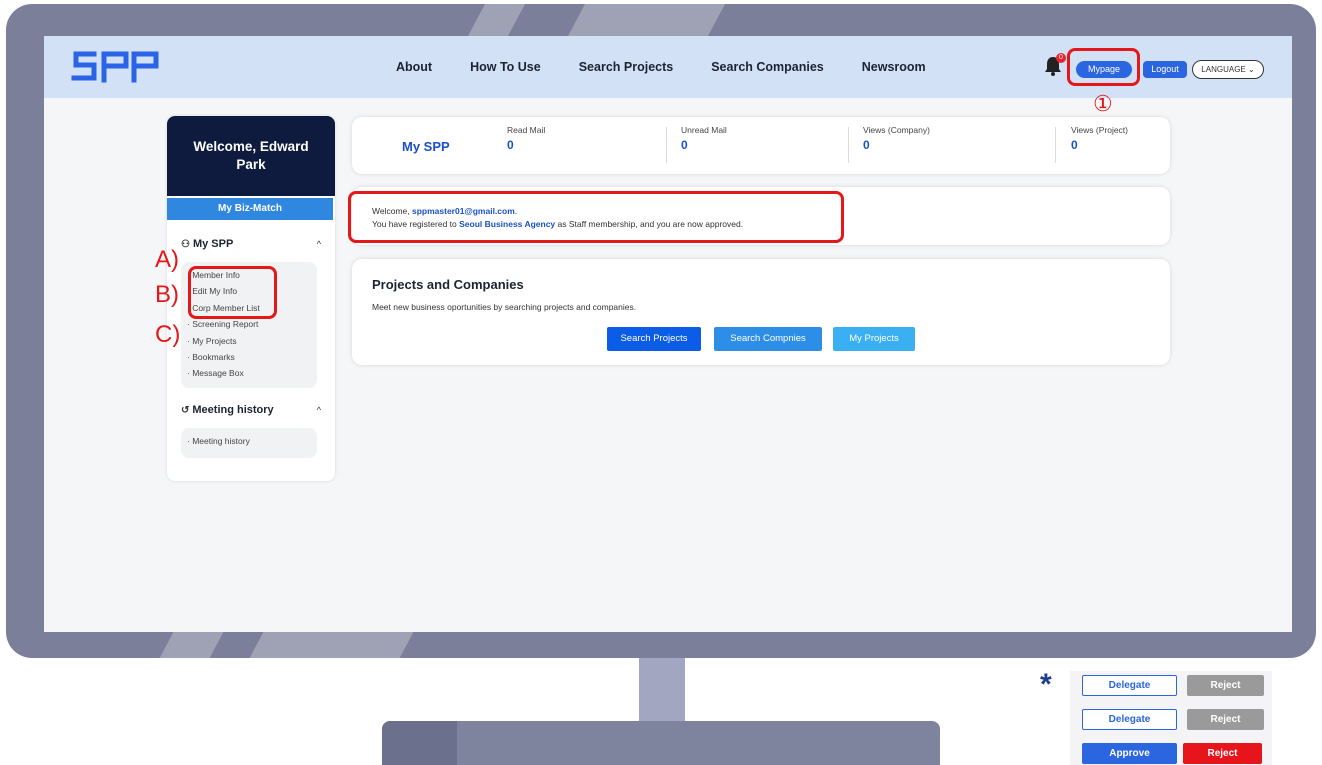 This screenshot has width=1322, height=765. Describe the element at coordinates (526, 130) in the screenshot. I see `stat-label: Read Mail` at that location.